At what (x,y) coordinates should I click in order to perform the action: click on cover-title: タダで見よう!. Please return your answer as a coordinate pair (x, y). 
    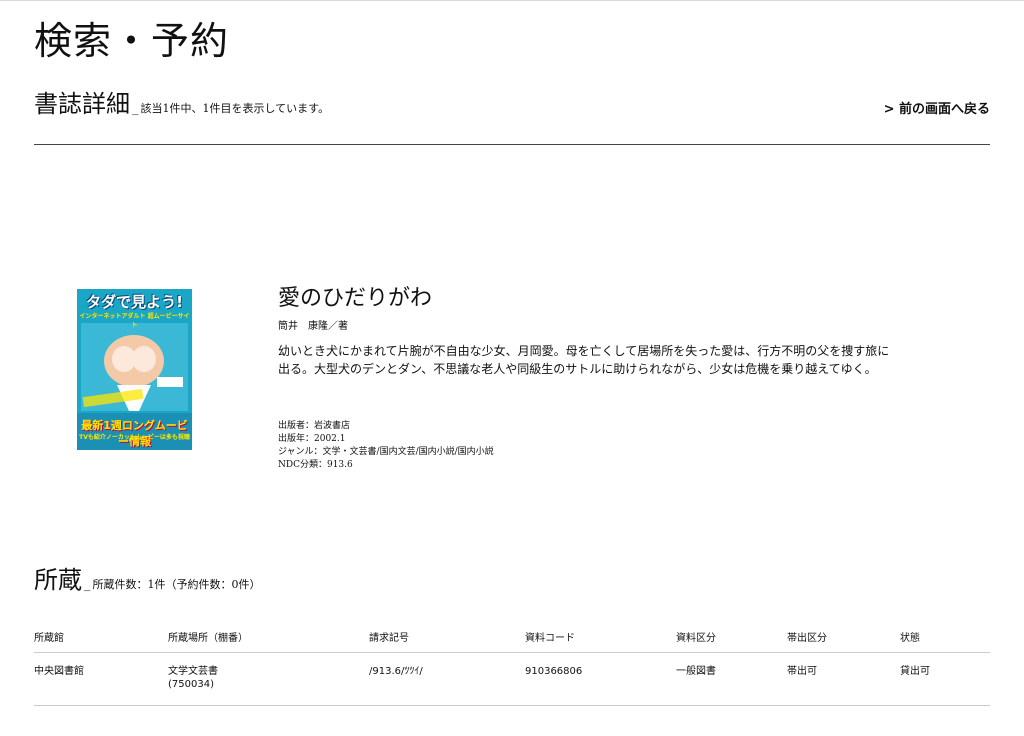
    Looking at the image, I should click on (134, 302).